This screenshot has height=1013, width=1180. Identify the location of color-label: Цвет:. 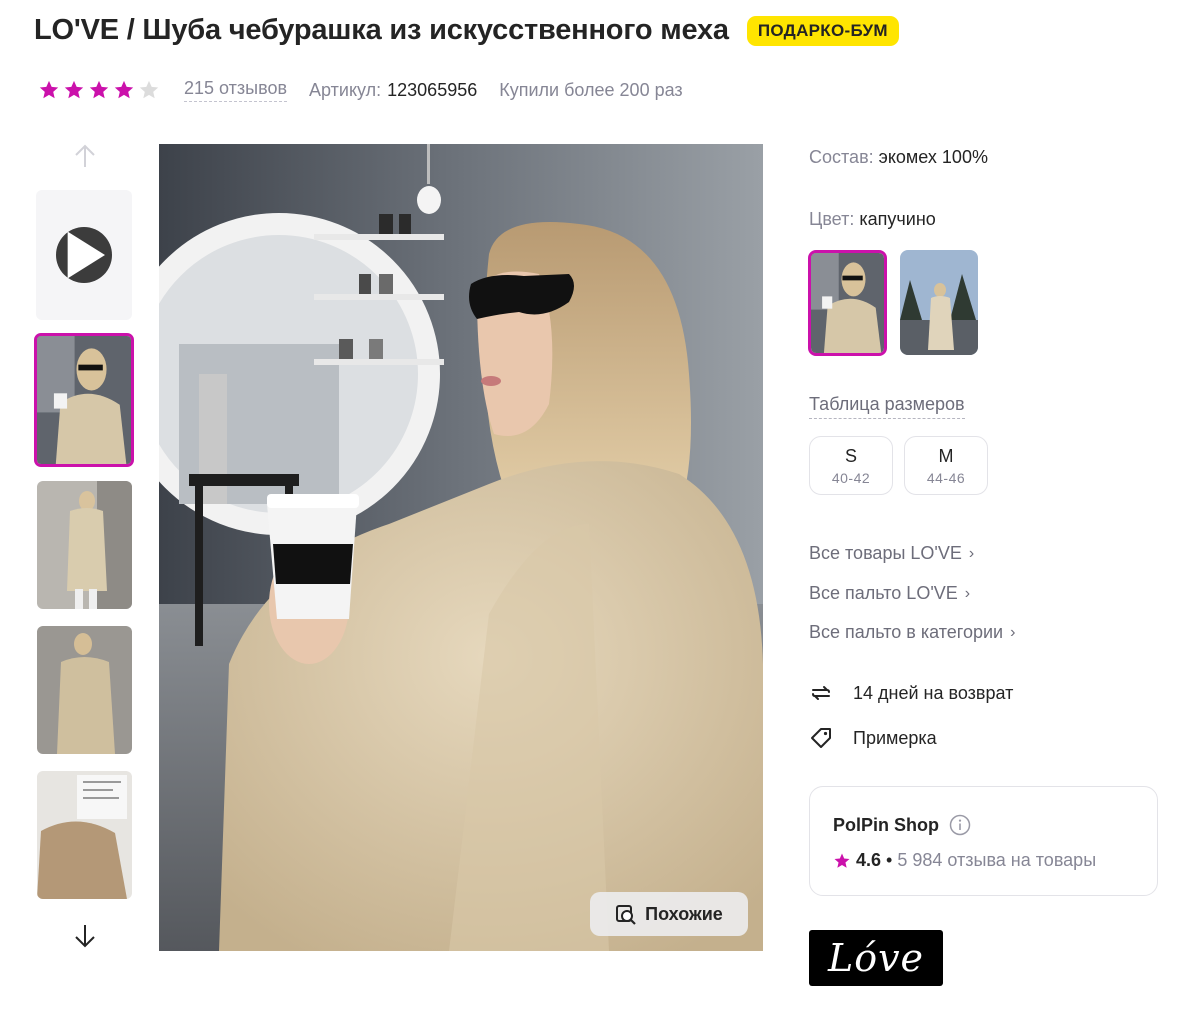
(832, 219).